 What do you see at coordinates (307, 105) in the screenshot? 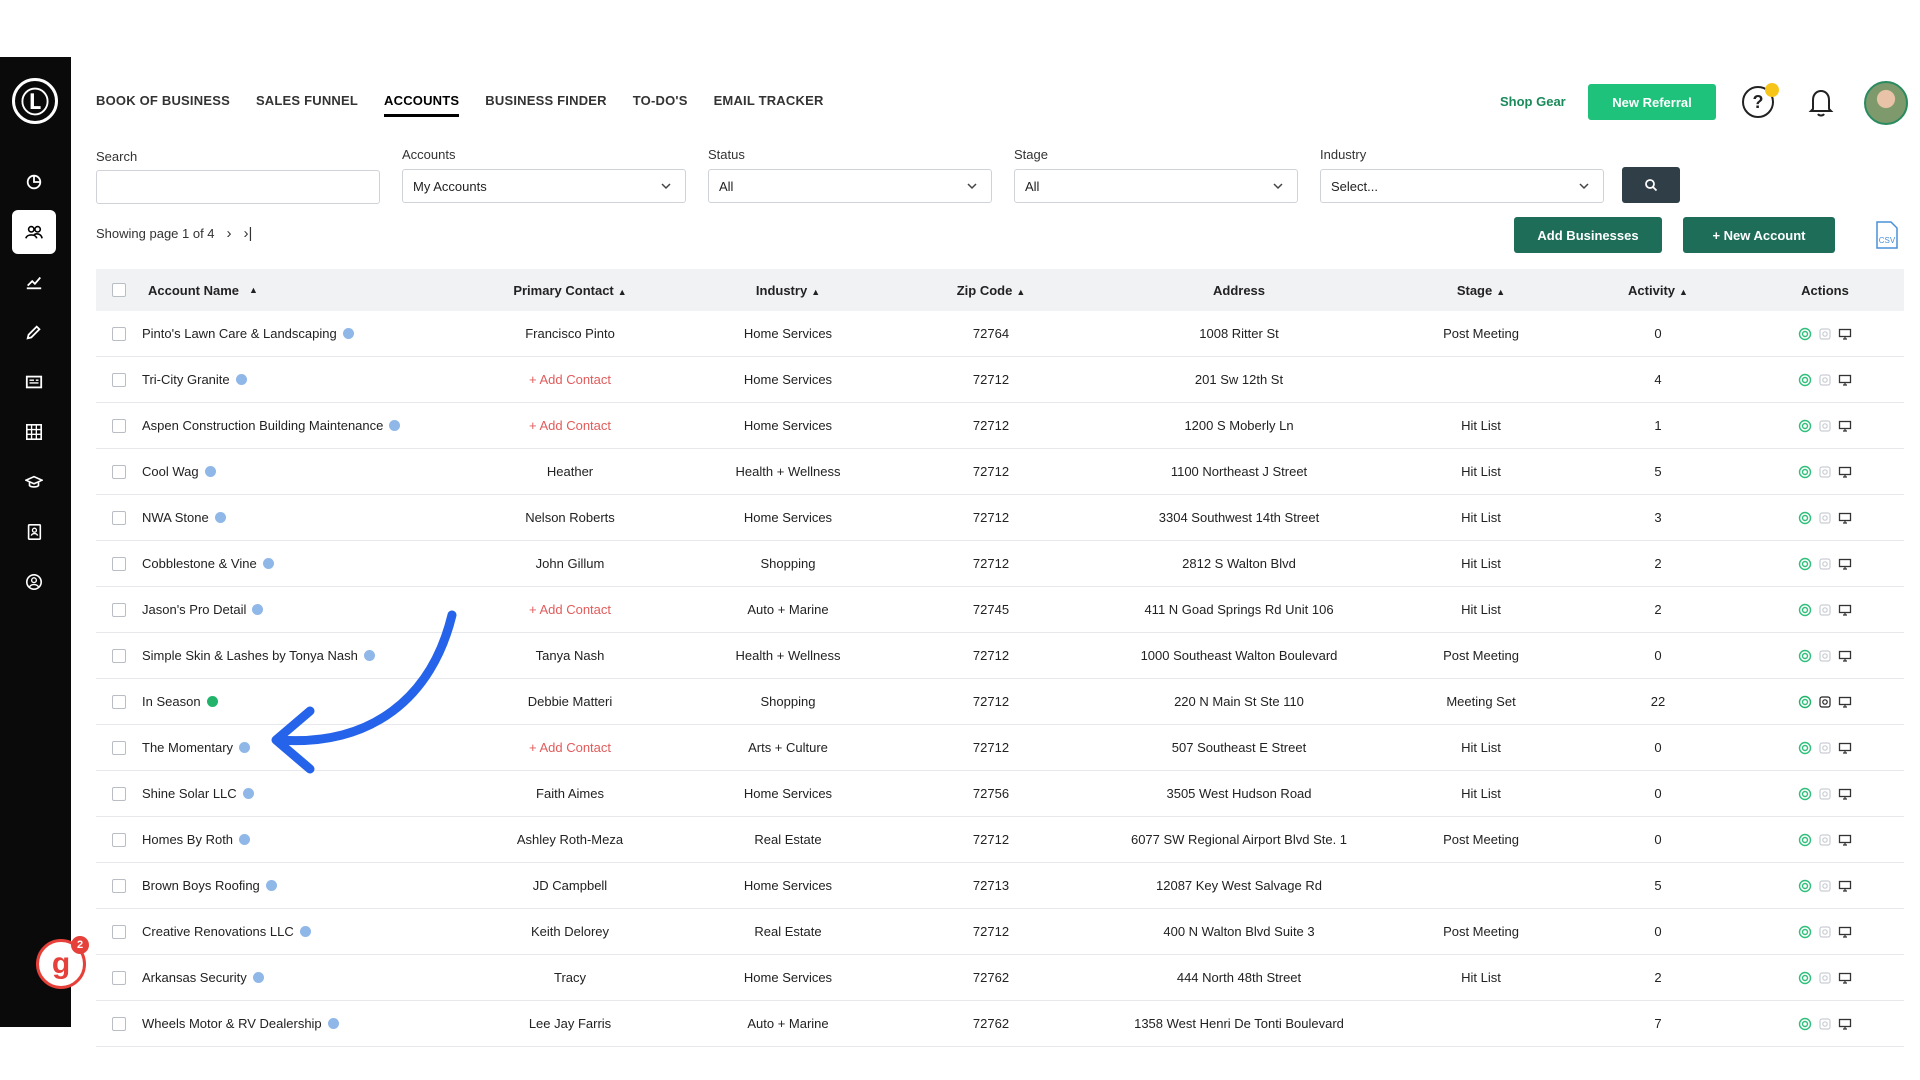
I see `tab-sales-funnel: SALES FUNNEL` at bounding box center [307, 105].